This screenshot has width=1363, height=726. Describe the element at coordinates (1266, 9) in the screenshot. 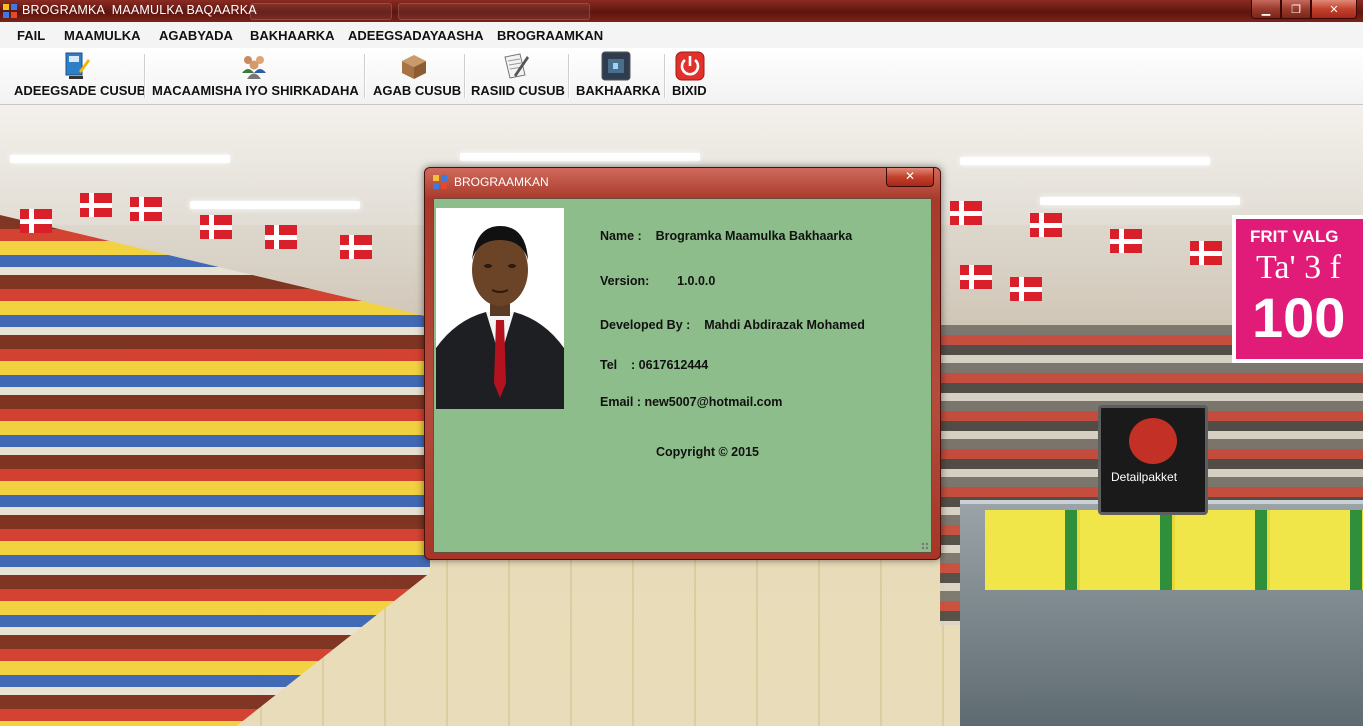

I see `minimize-button: ▁` at that location.